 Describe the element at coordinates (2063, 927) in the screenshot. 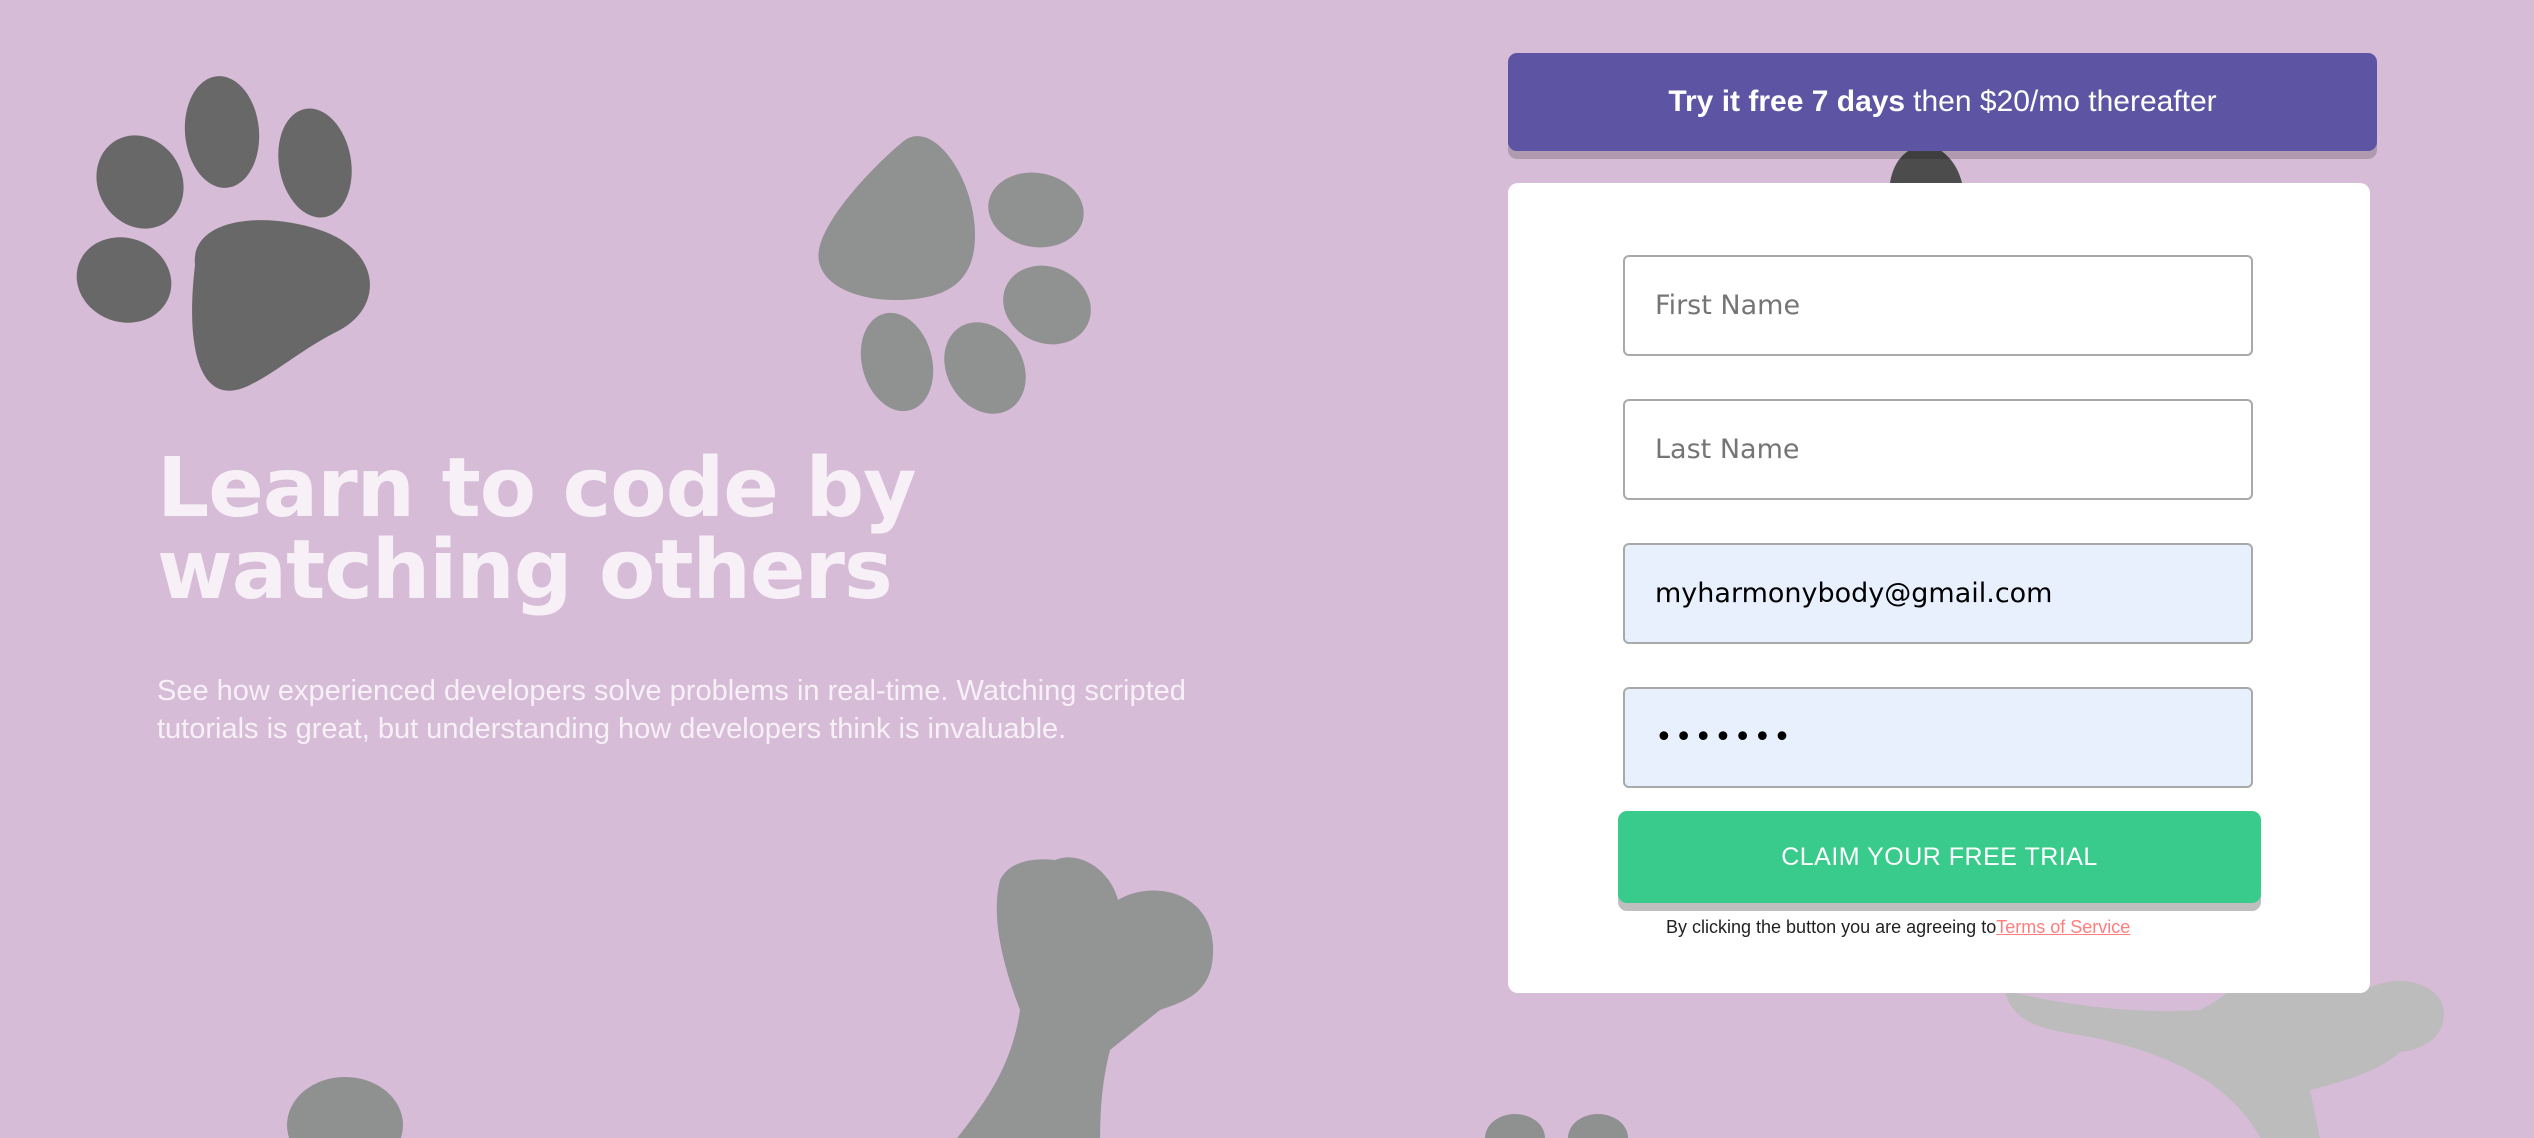

I see `terms-of-service-link: Terms of Service` at that location.